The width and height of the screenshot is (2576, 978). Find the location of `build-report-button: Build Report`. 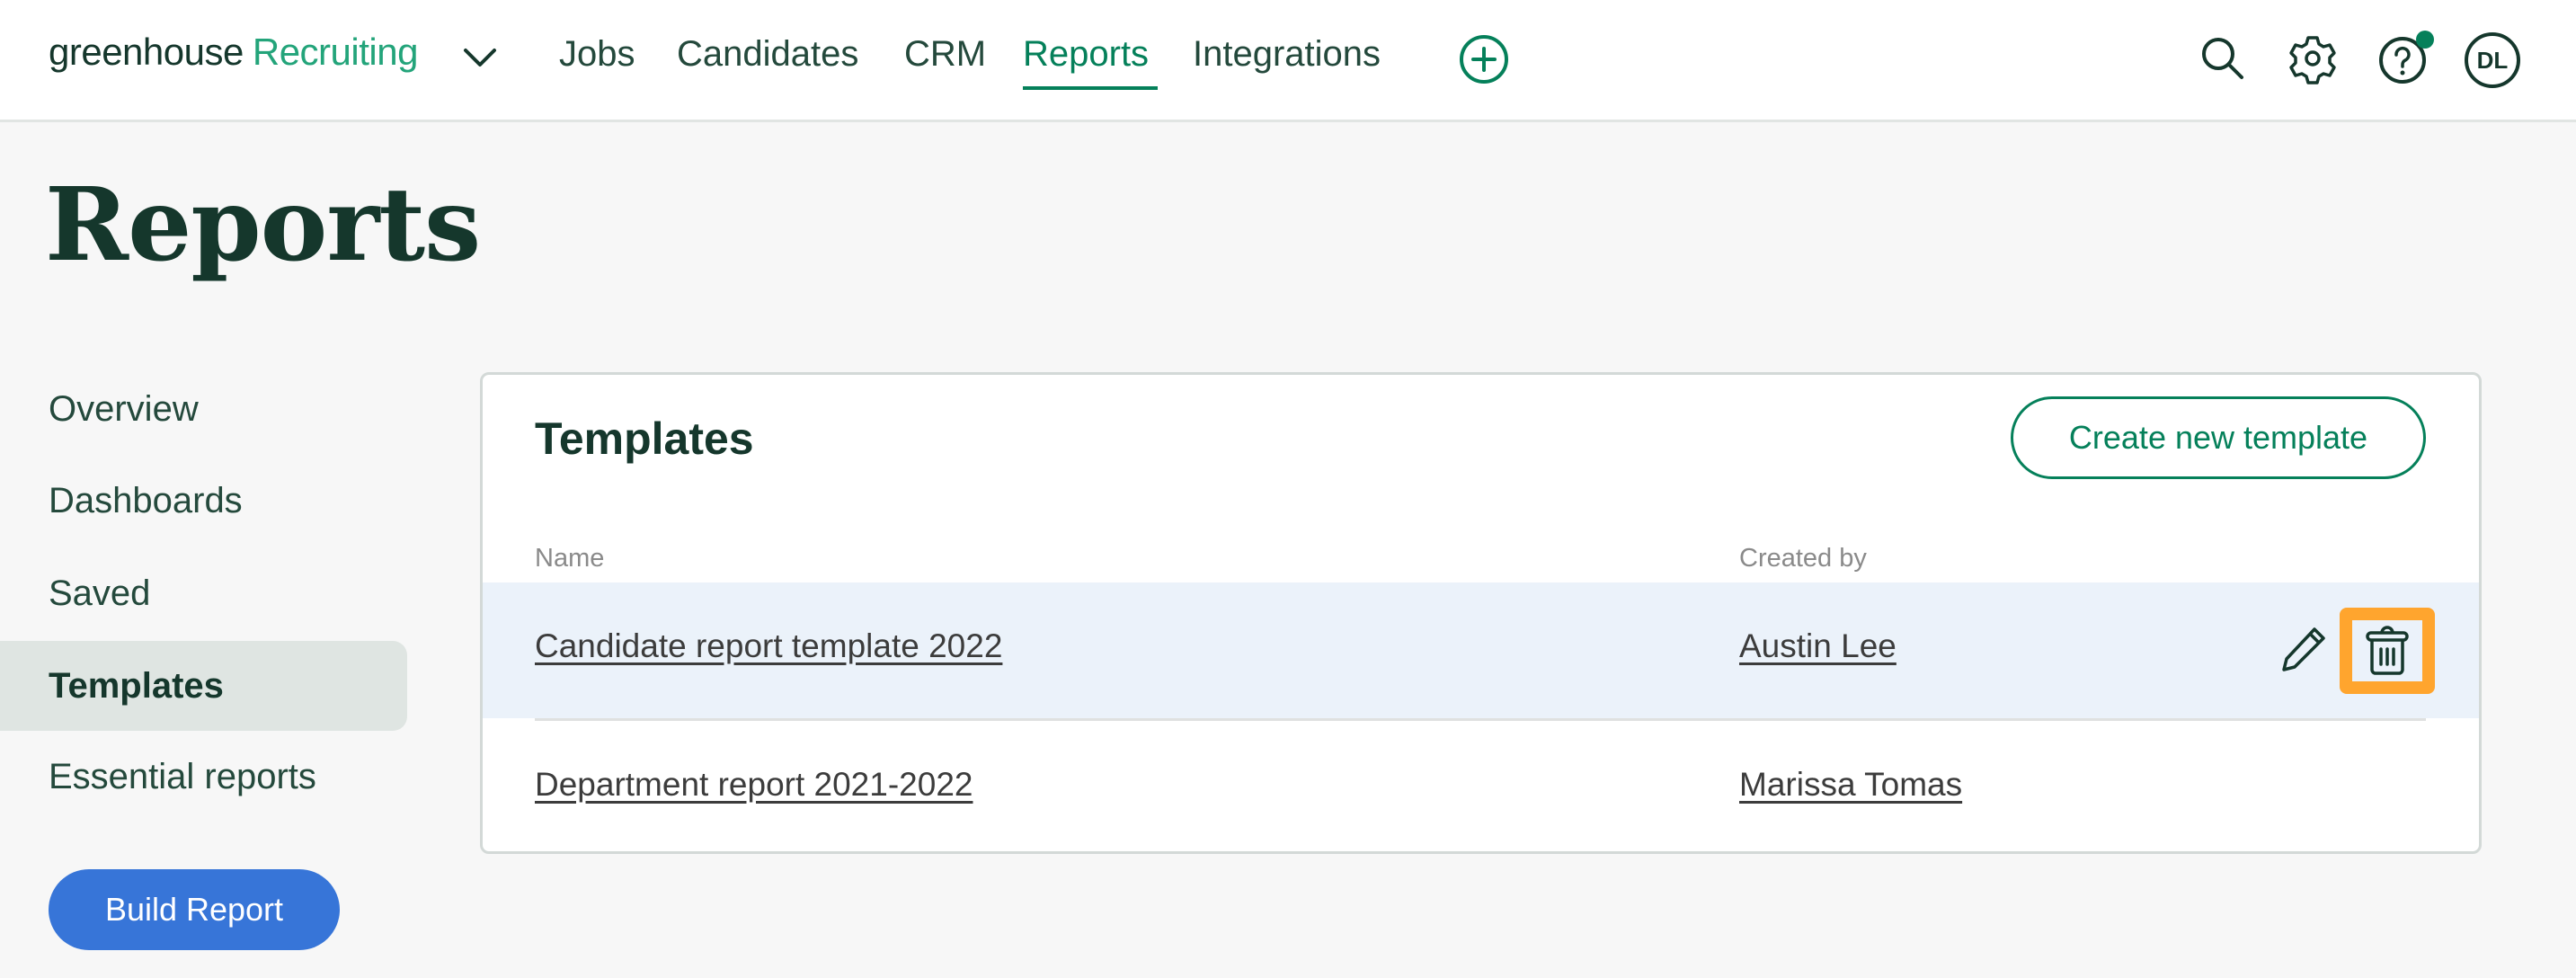

build-report-button: Build Report is located at coordinates (194, 910).